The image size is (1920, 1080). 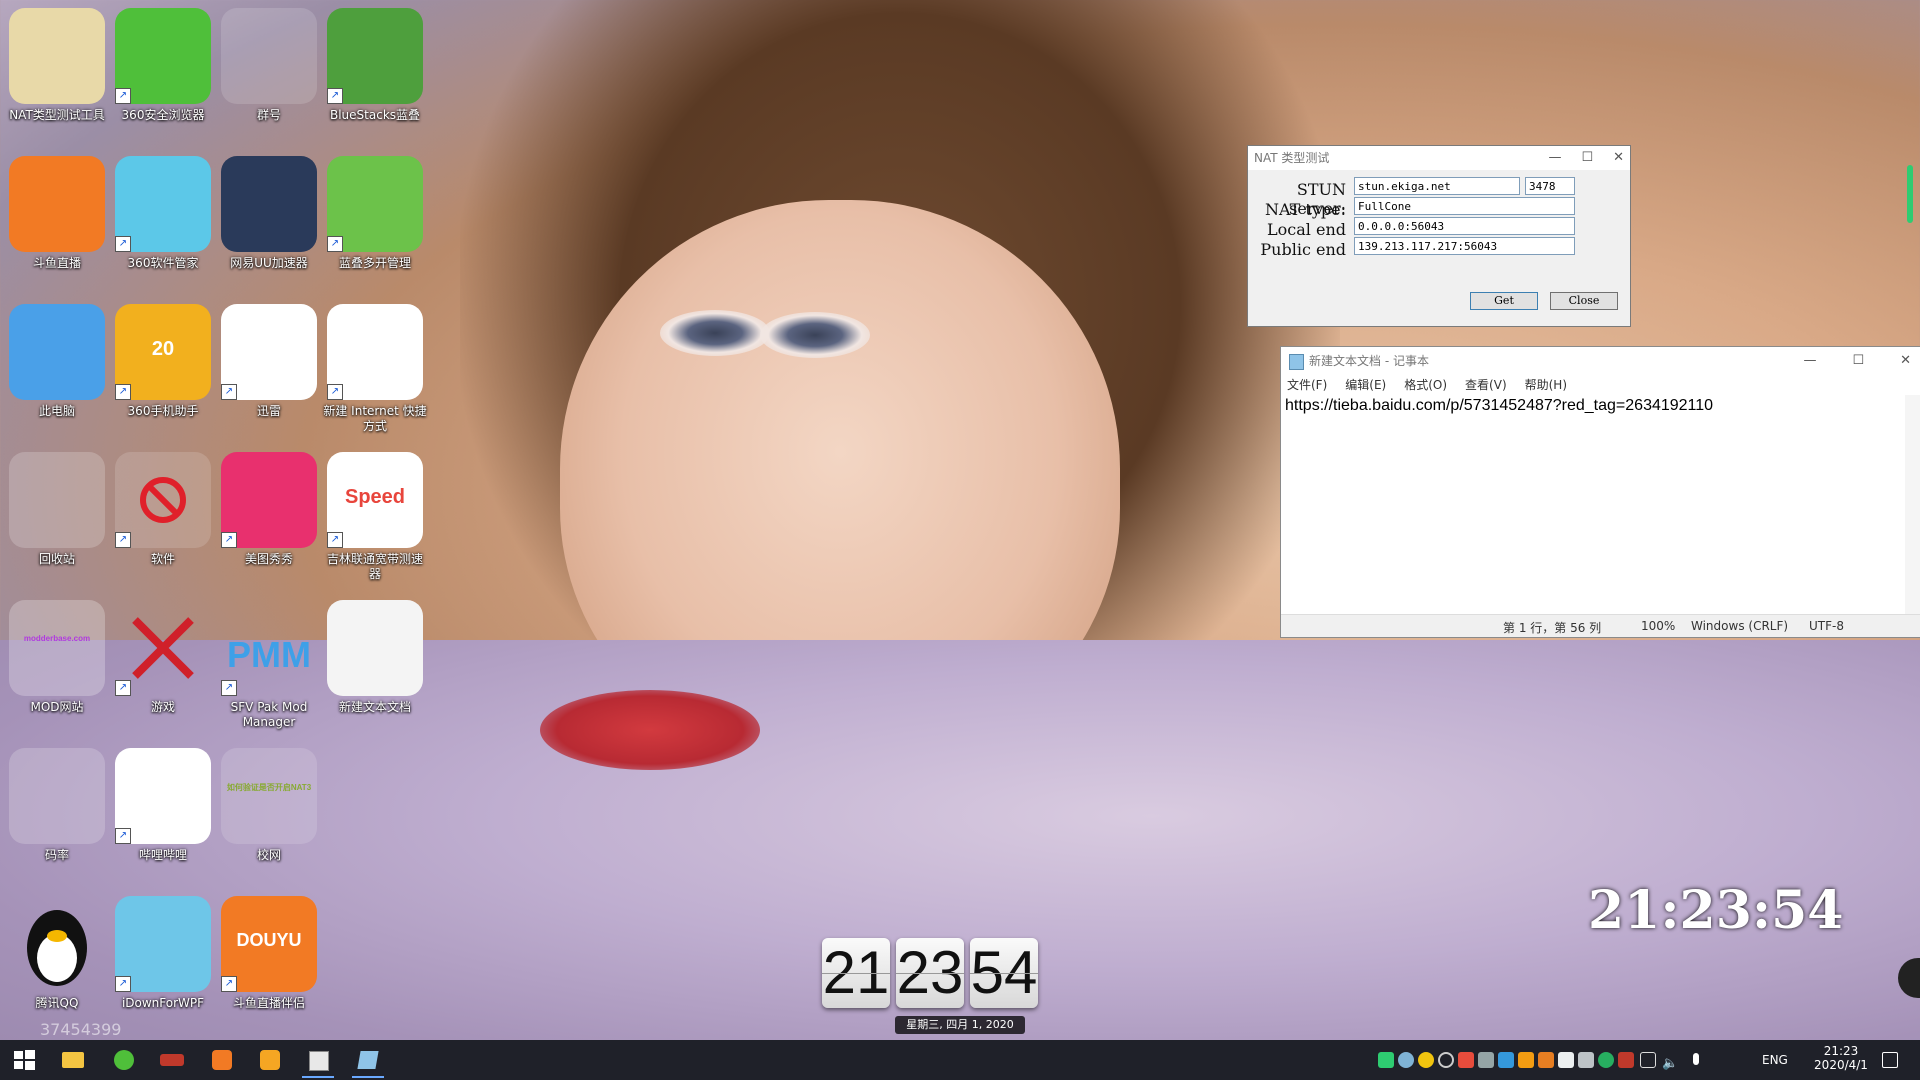 What do you see at coordinates (650, 730) in the screenshot?
I see `wallpaper-lips` at bounding box center [650, 730].